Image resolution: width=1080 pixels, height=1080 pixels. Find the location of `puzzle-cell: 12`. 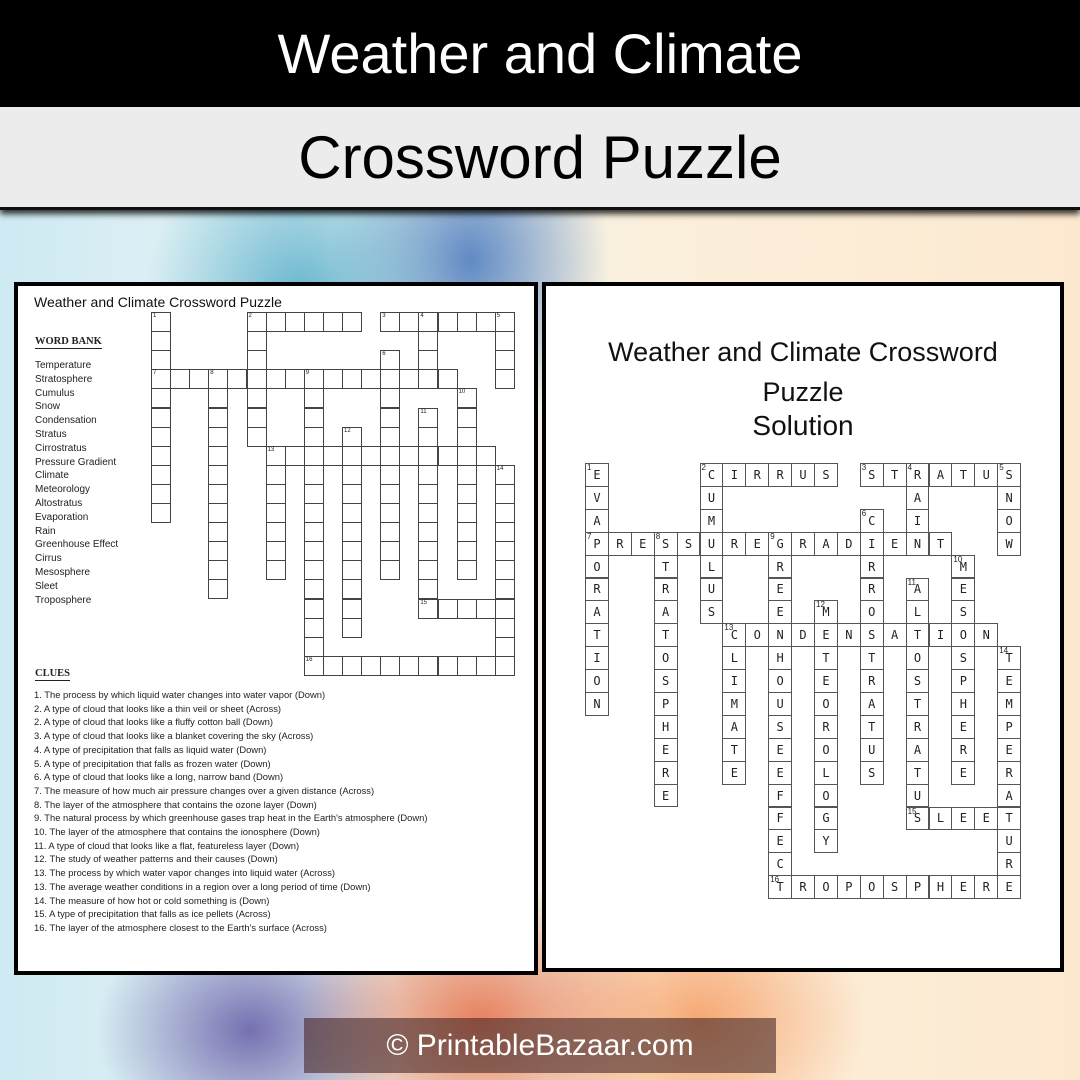

puzzle-cell: 12 is located at coordinates (352, 436).